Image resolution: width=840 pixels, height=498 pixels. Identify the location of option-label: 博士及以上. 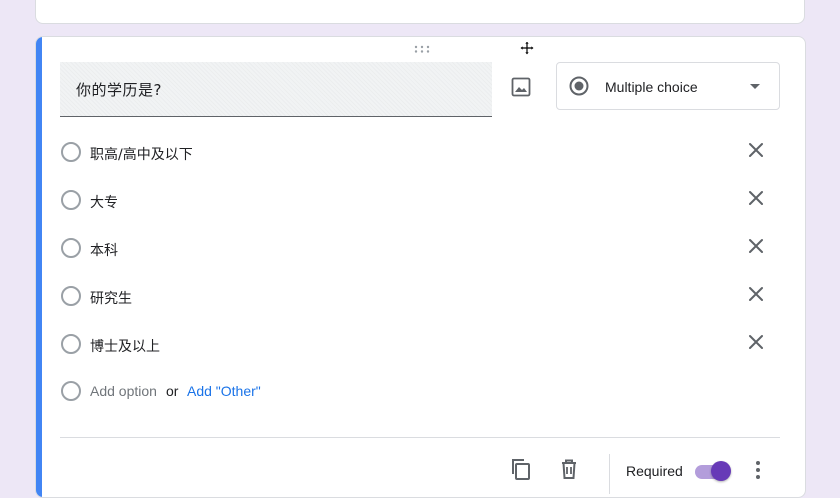
(125, 346).